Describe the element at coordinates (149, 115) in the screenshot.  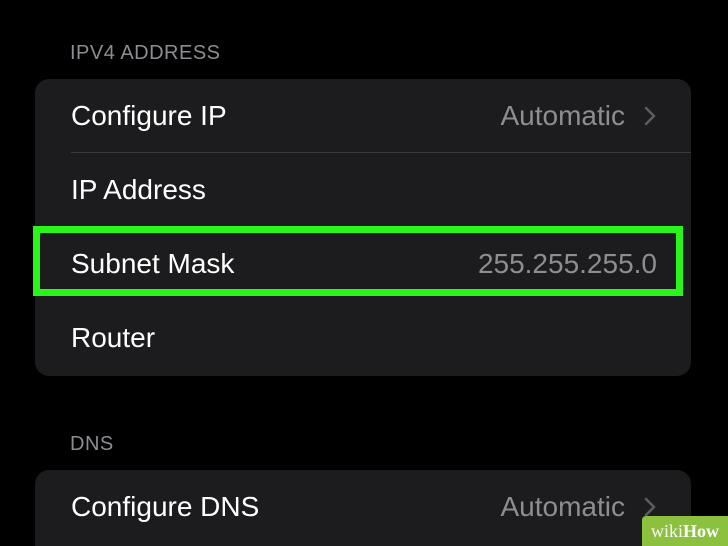
I see `configure-ip-label: Configure IP` at that location.